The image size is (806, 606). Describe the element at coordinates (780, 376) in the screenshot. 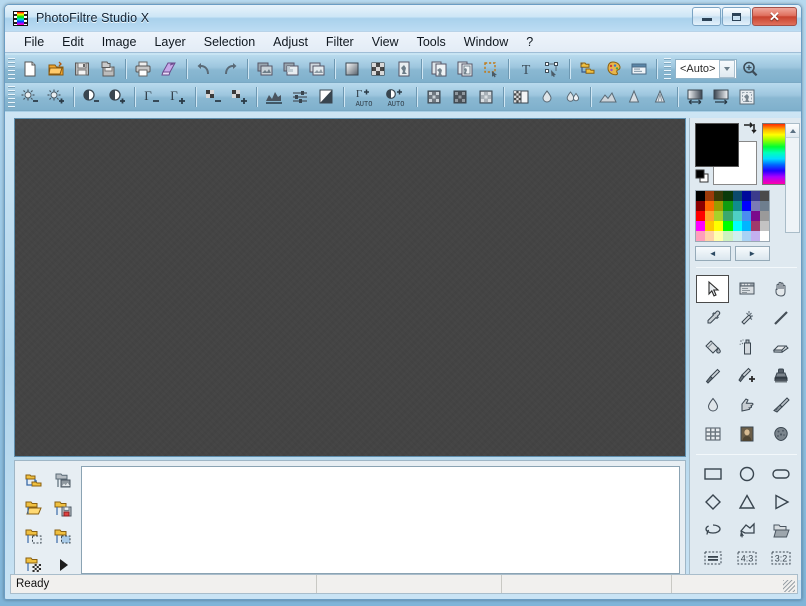

I see `stamp-tool` at that location.